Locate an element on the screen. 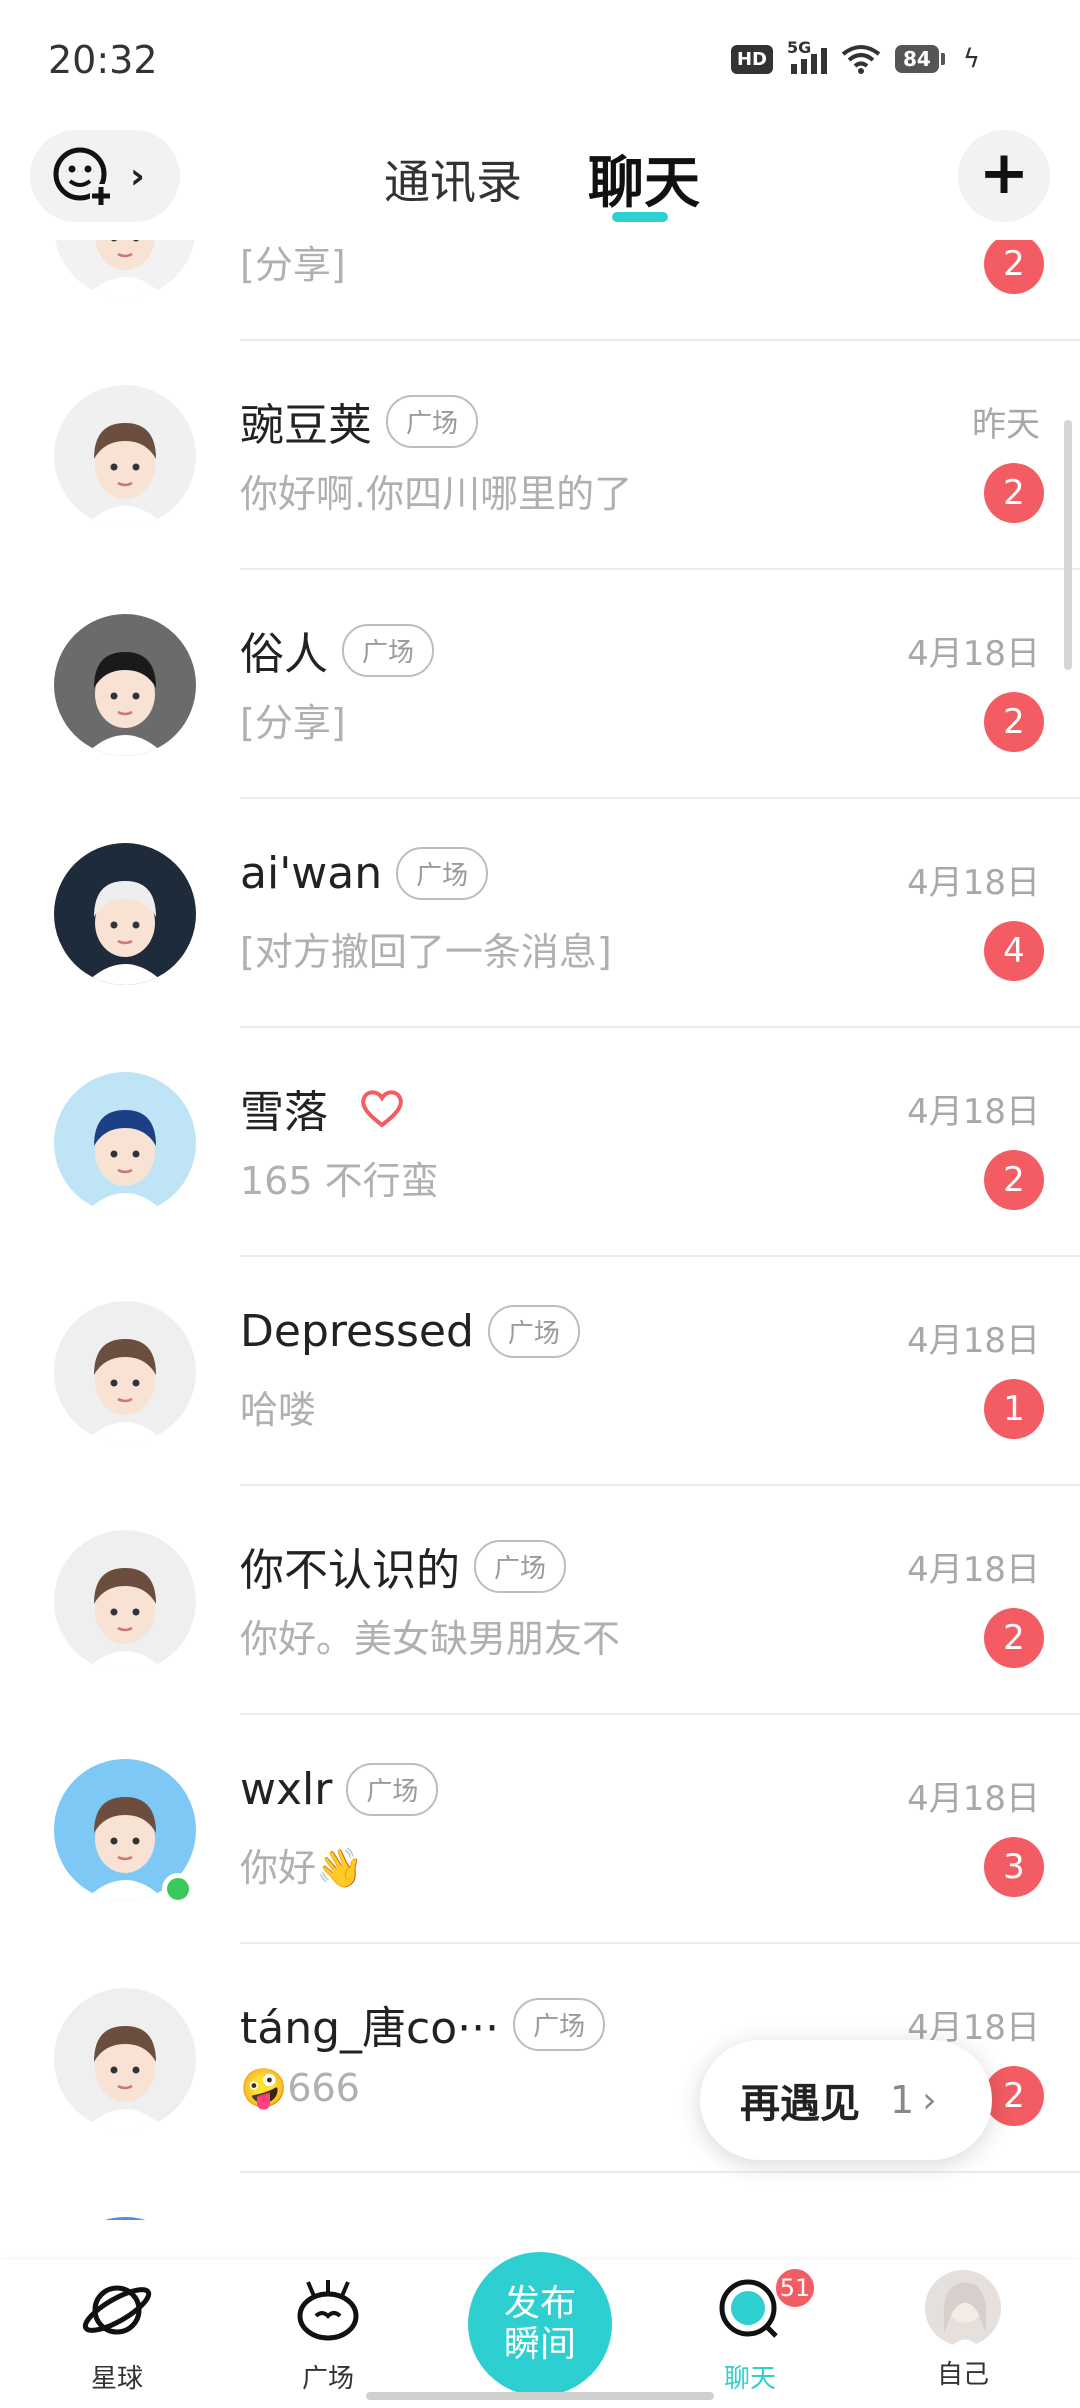 The width and height of the screenshot is (1080, 2408). plus-icon: + is located at coordinates (1004, 173).